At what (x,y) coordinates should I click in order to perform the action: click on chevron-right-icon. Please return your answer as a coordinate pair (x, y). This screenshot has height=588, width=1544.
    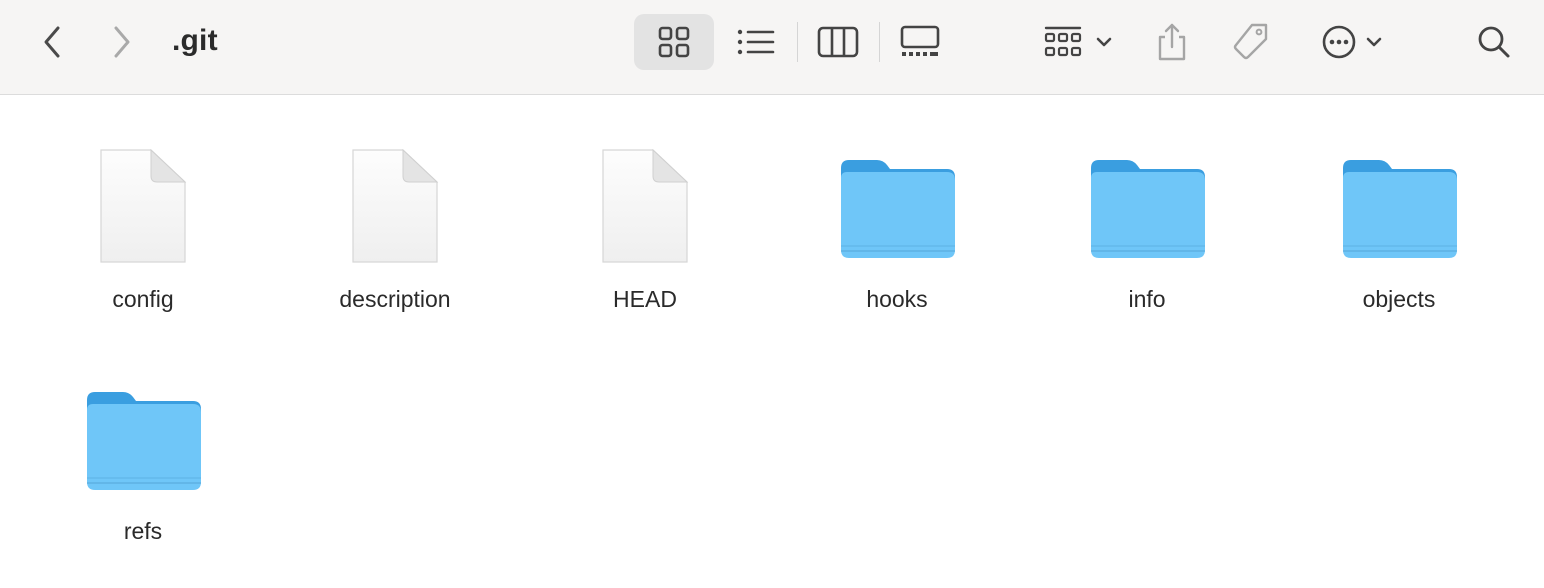
    Looking at the image, I should click on (122, 42).